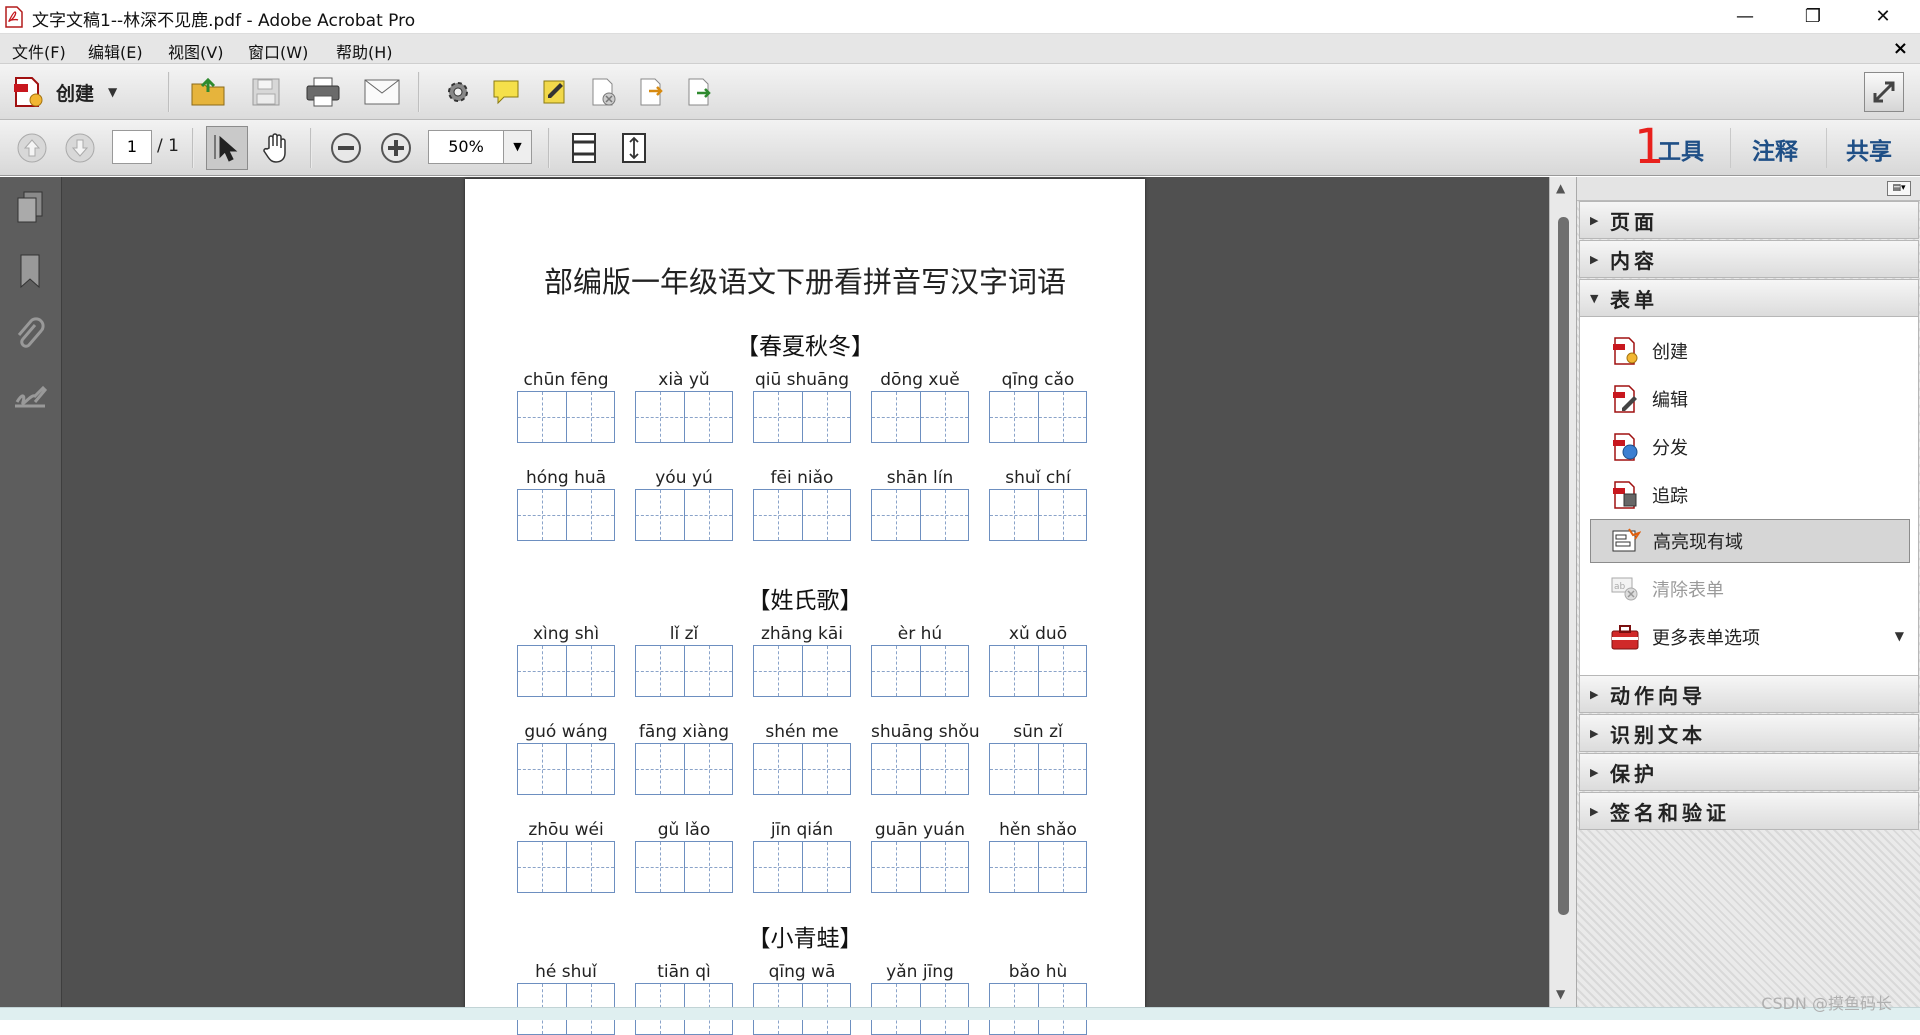 This screenshot has height=1035, width=1920. Describe the element at coordinates (920, 998) in the screenshot. I see `pinyin-cell: yǎn jīng` at that location.